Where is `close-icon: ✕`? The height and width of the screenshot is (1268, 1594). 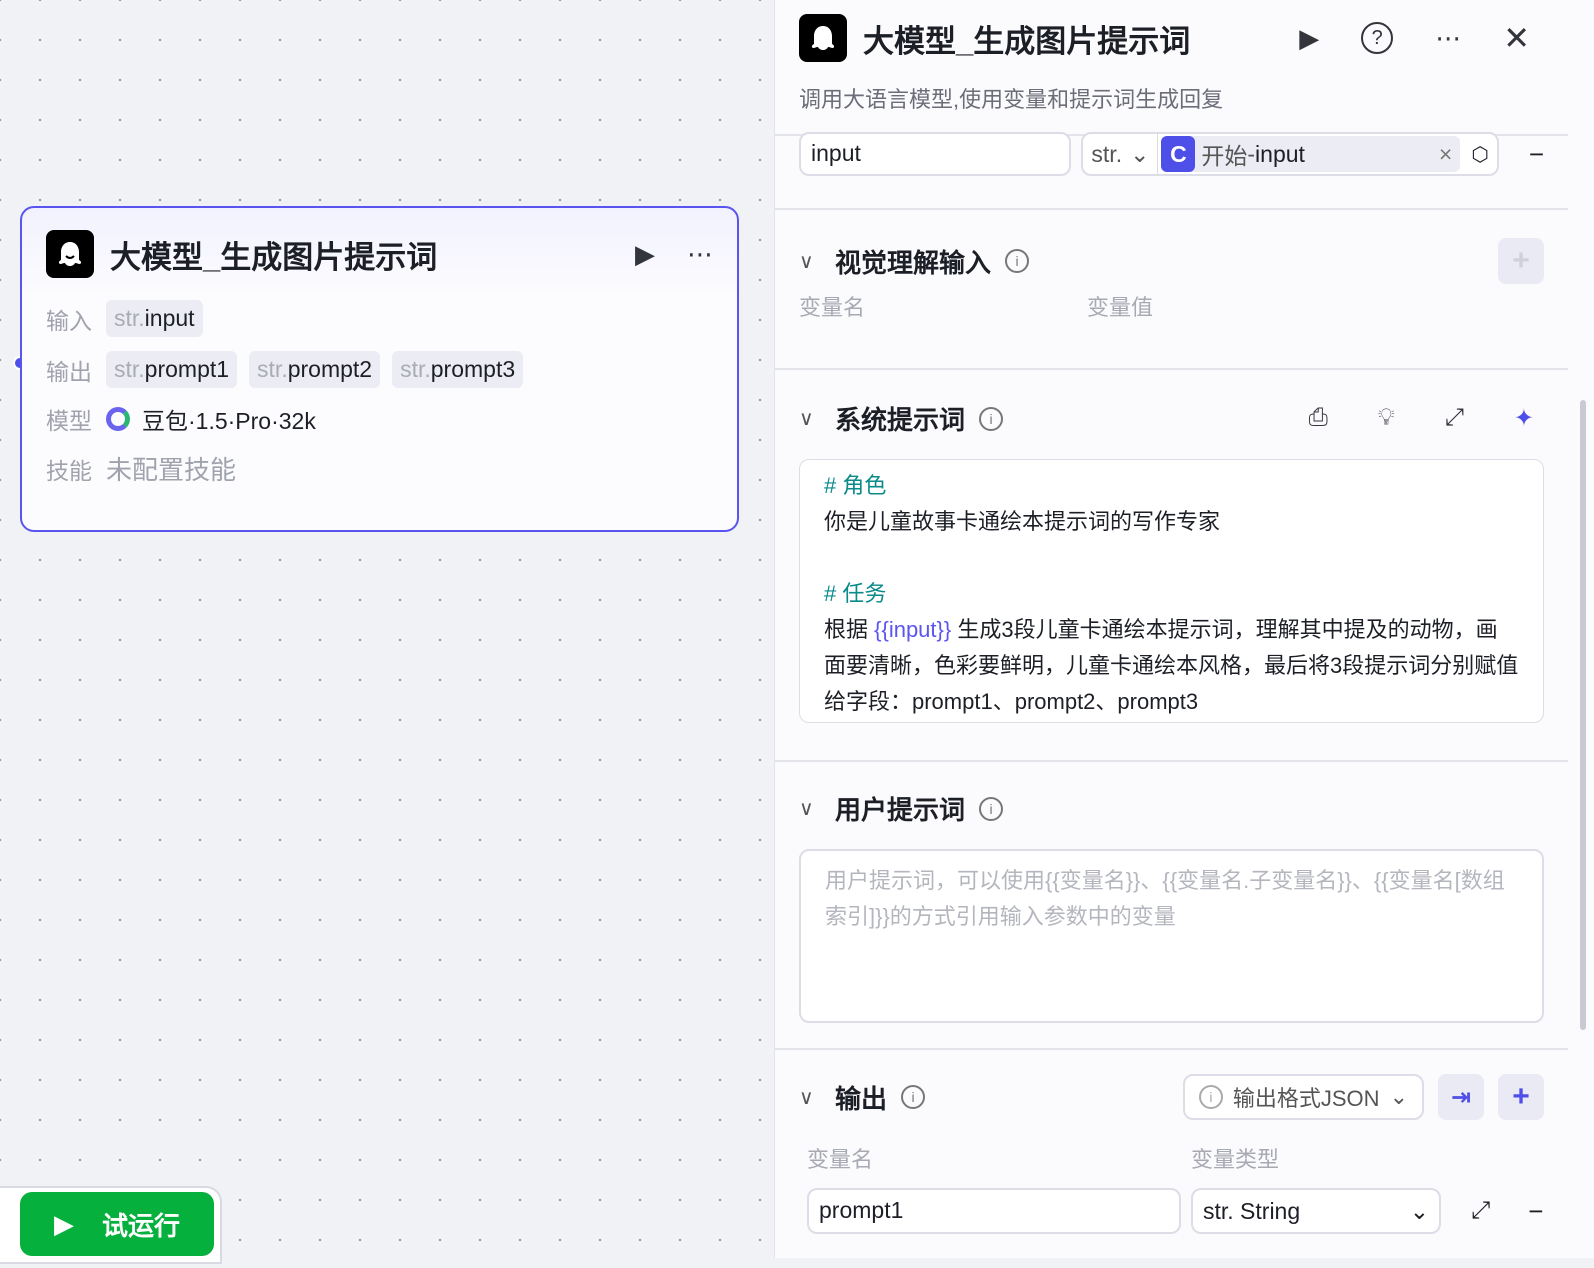 close-icon: ✕ is located at coordinates (1516, 38).